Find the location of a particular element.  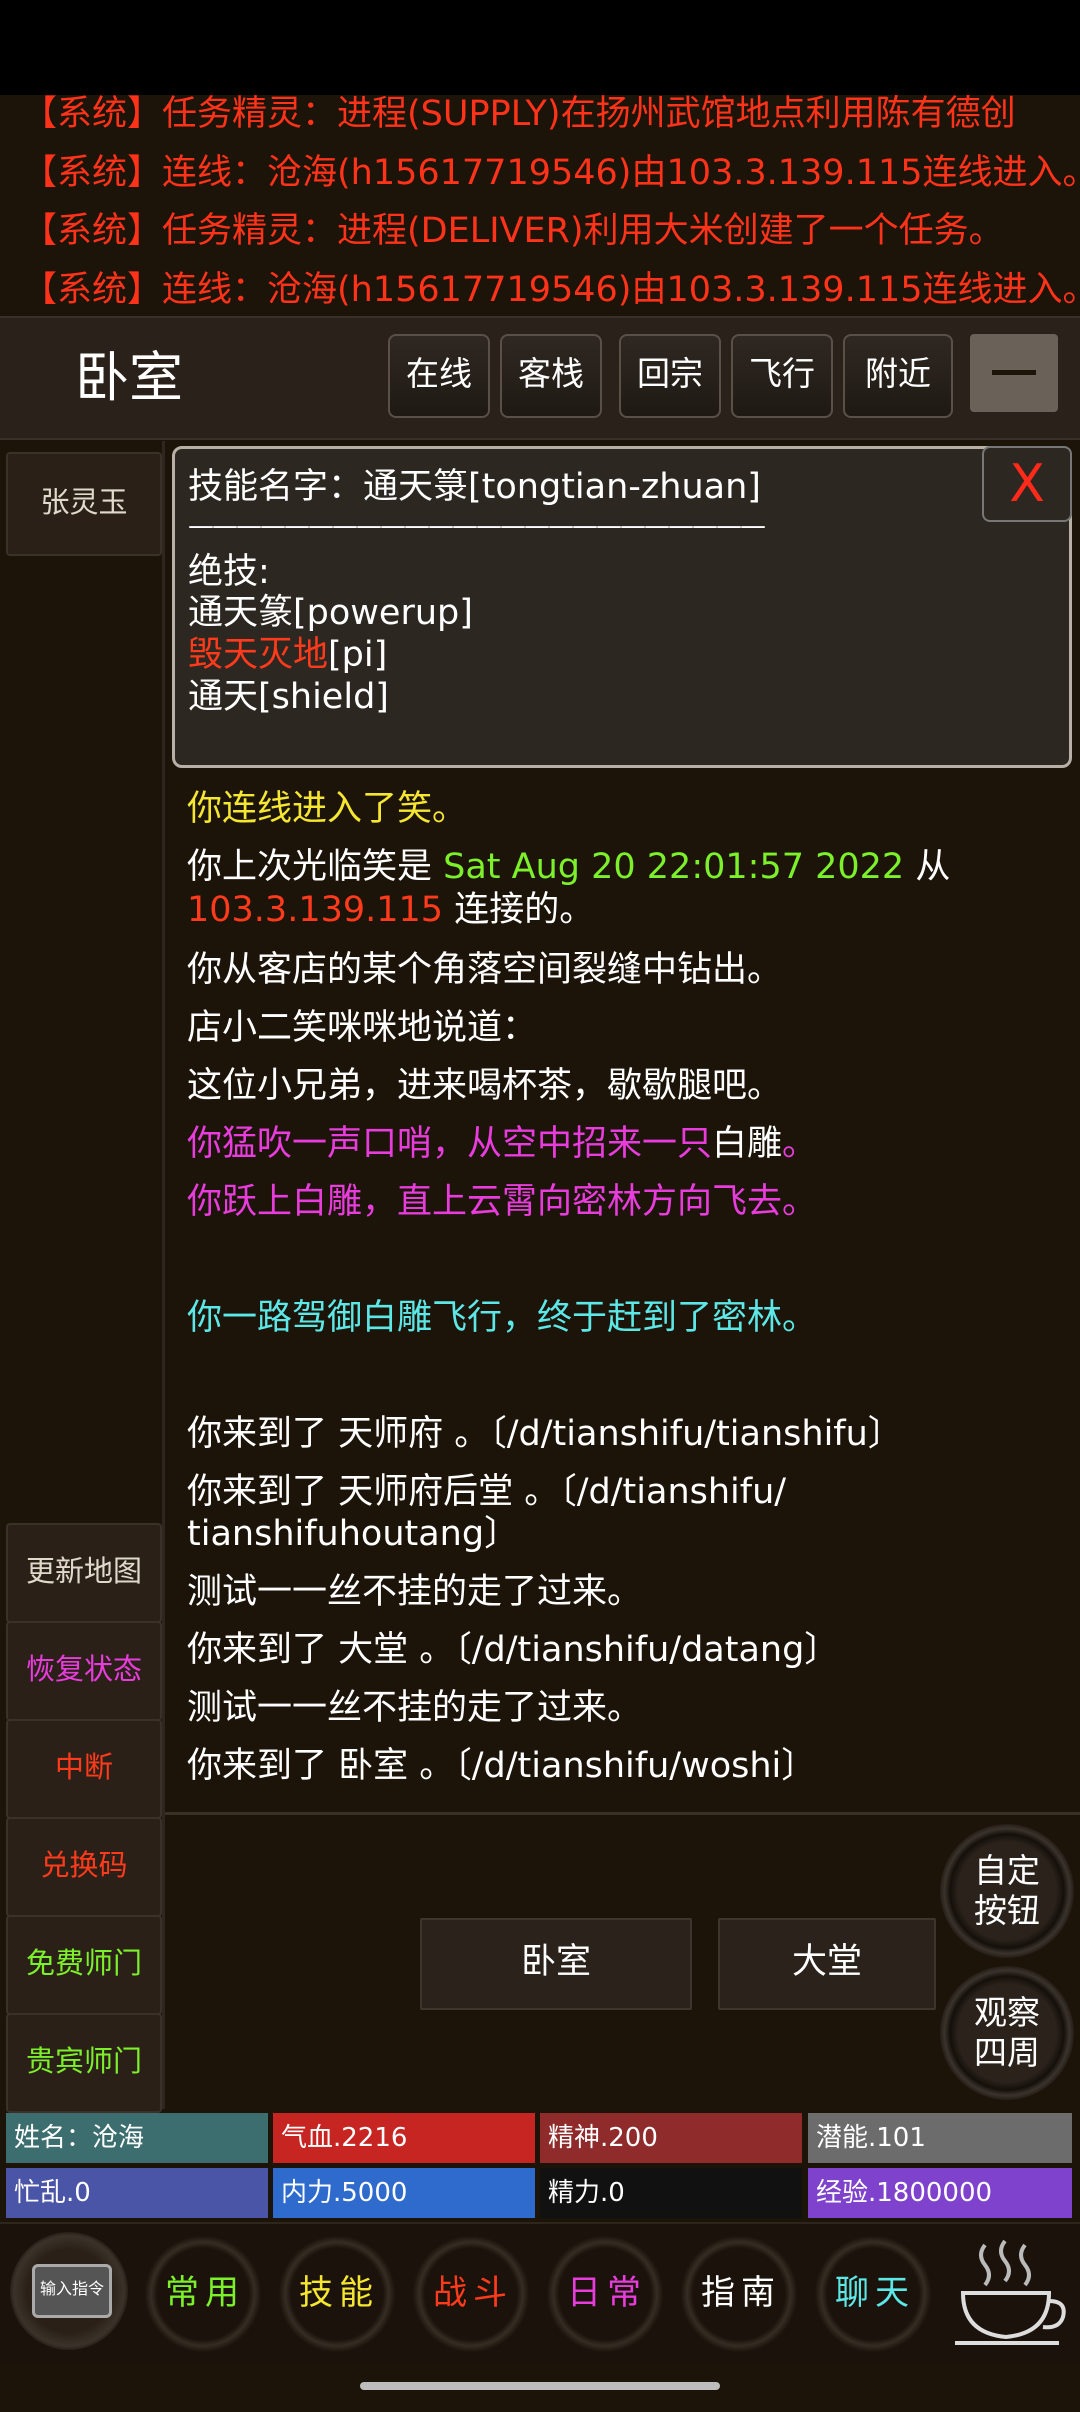

character-button: 张灵玉 is located at coordinates (84, 504).